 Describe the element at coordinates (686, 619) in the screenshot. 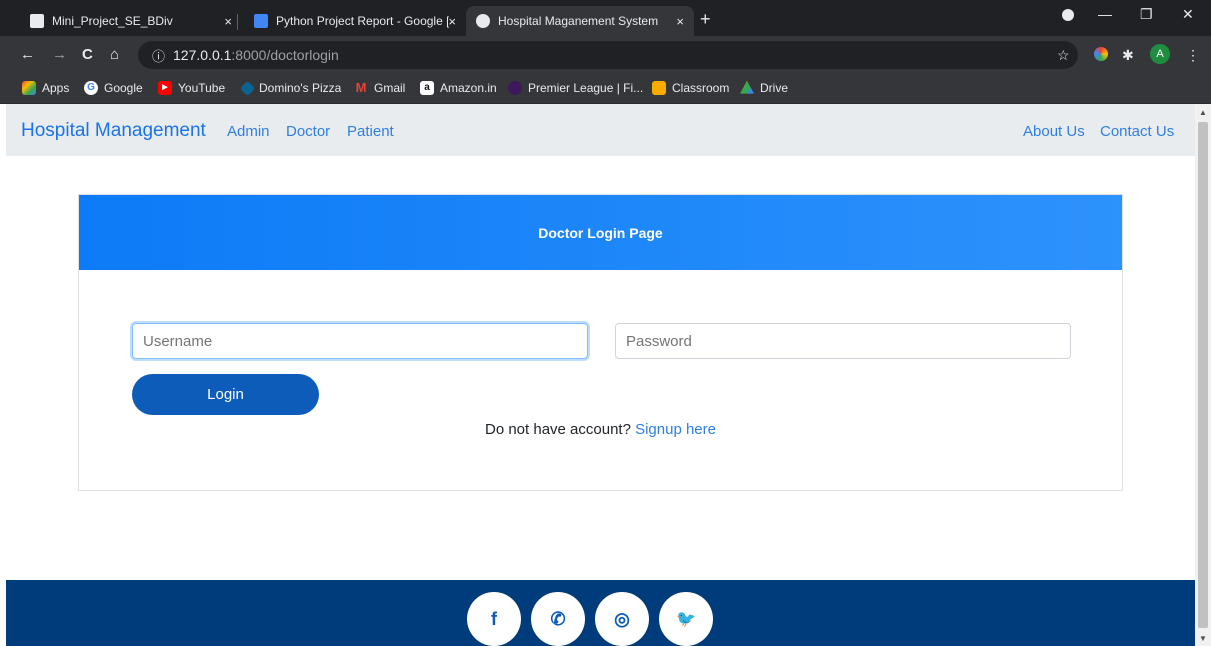

I see `twitter-icon: 🐦` at that location.